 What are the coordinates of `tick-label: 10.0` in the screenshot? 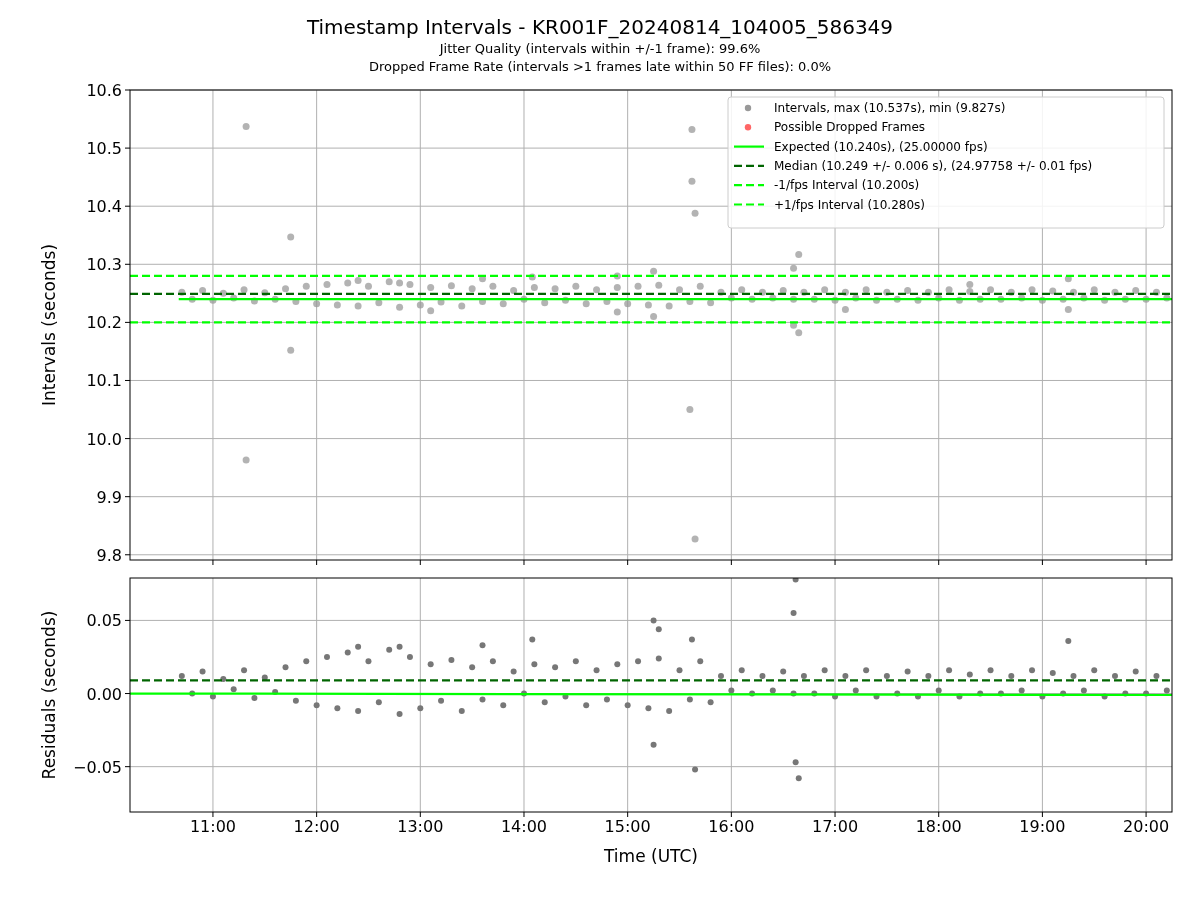 It's located at (104, 439).